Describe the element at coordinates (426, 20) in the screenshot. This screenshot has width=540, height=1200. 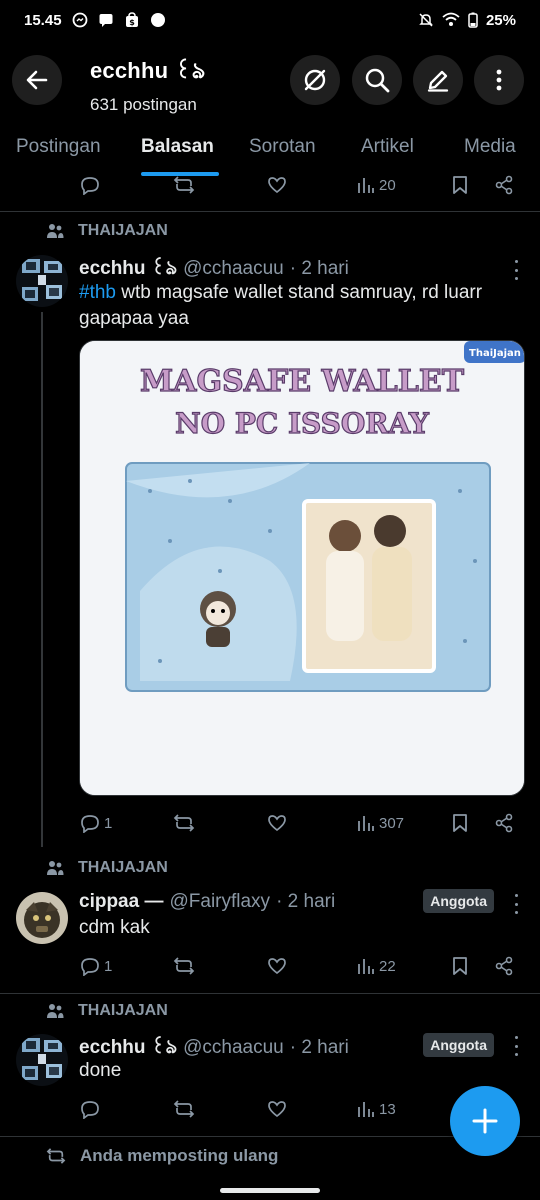
I see `mute-icon` at that location.